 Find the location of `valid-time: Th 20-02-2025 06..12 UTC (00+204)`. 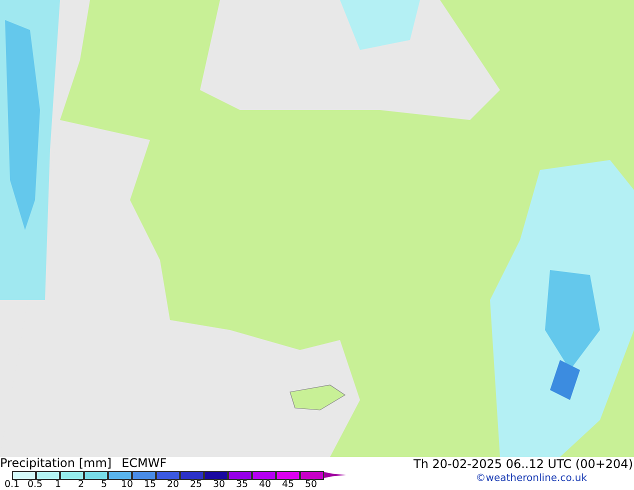

valid-time: Th 20-02-2025 06..12 UTC (00+204) is located at coordinates (523, 464).